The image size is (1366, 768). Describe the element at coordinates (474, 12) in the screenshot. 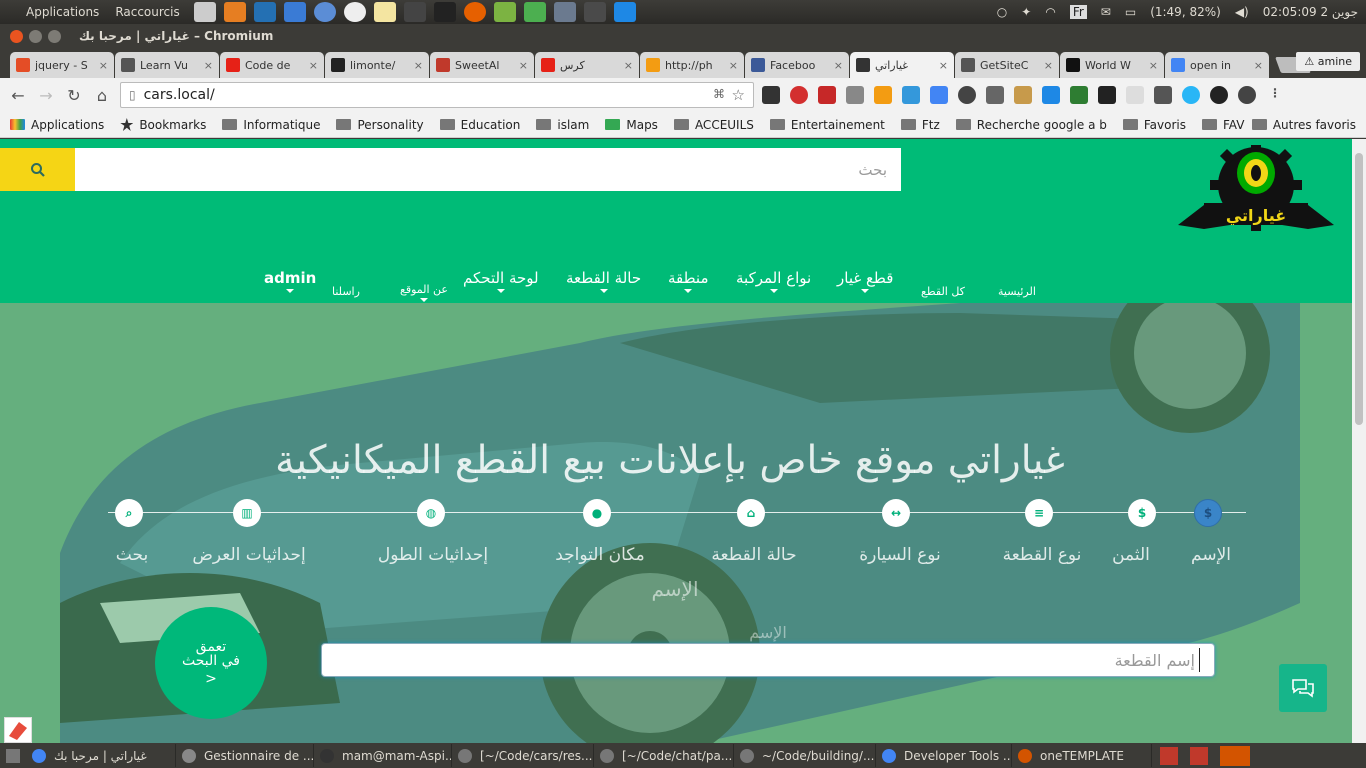

I see `firefox-launcher-icon` at that location.